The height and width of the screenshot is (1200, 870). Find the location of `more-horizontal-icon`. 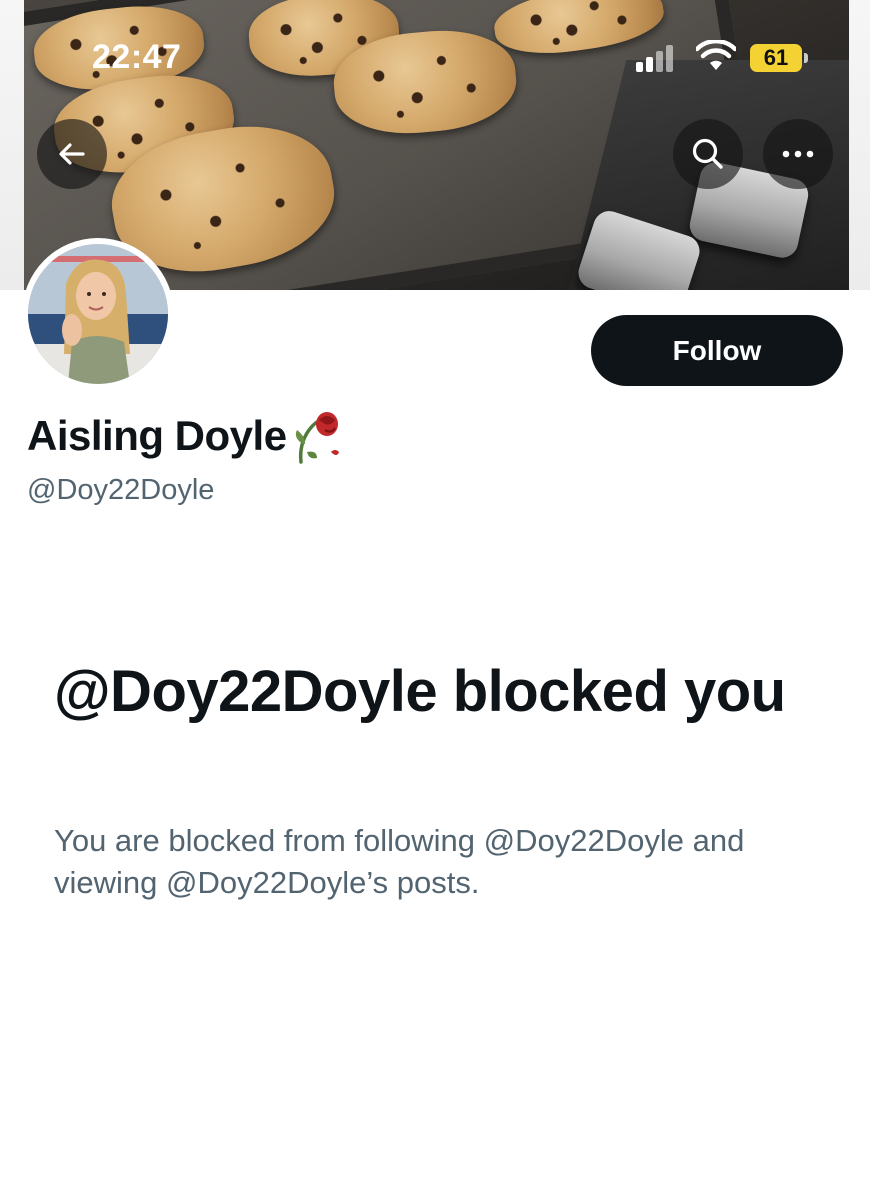

more-horizontal-icon is located at coordinates (798, 154).